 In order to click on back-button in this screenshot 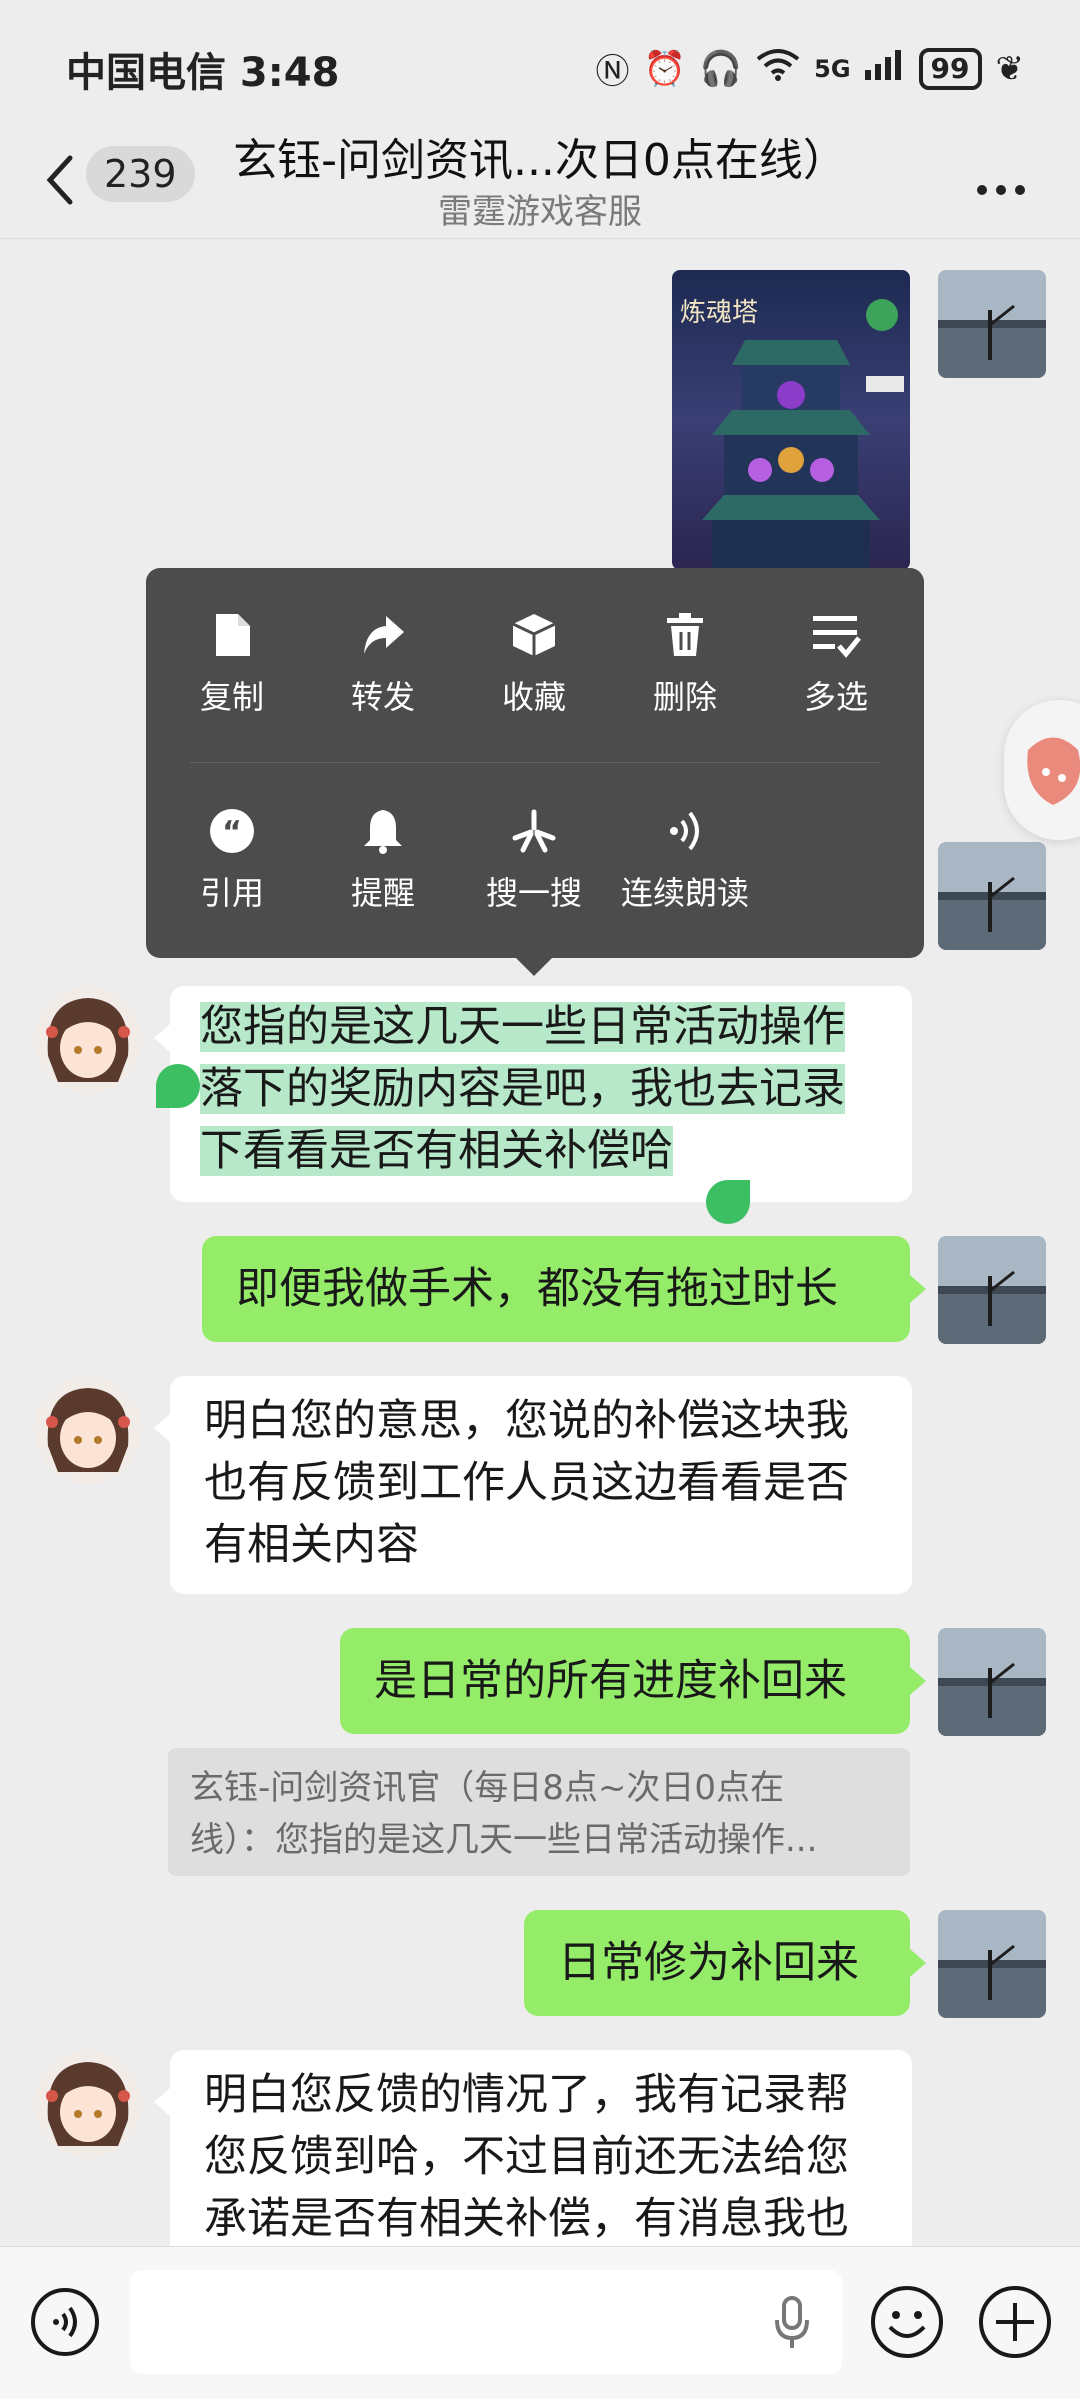, I will do `click(60, 180)`.